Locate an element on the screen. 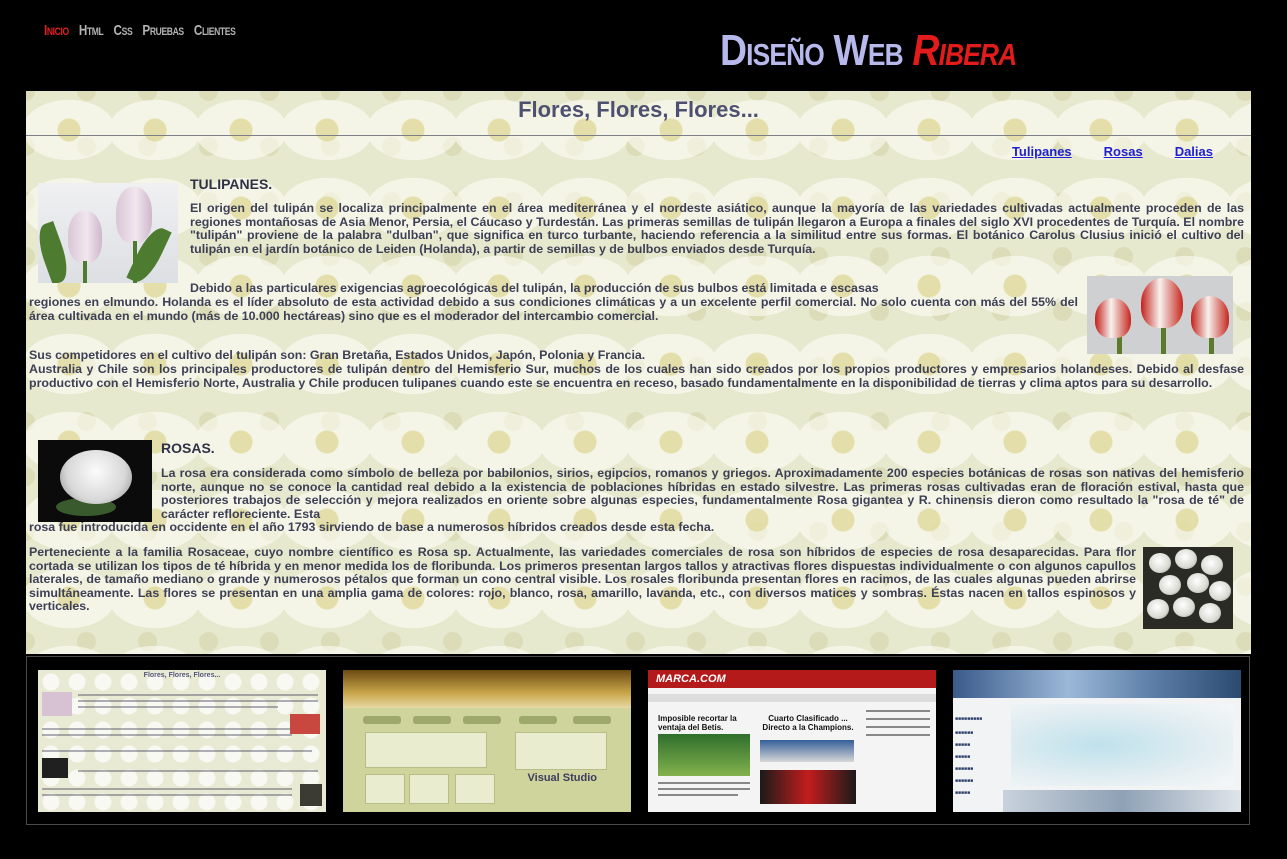  link-dalias: Dalias is located at coordinates (1194, 151).